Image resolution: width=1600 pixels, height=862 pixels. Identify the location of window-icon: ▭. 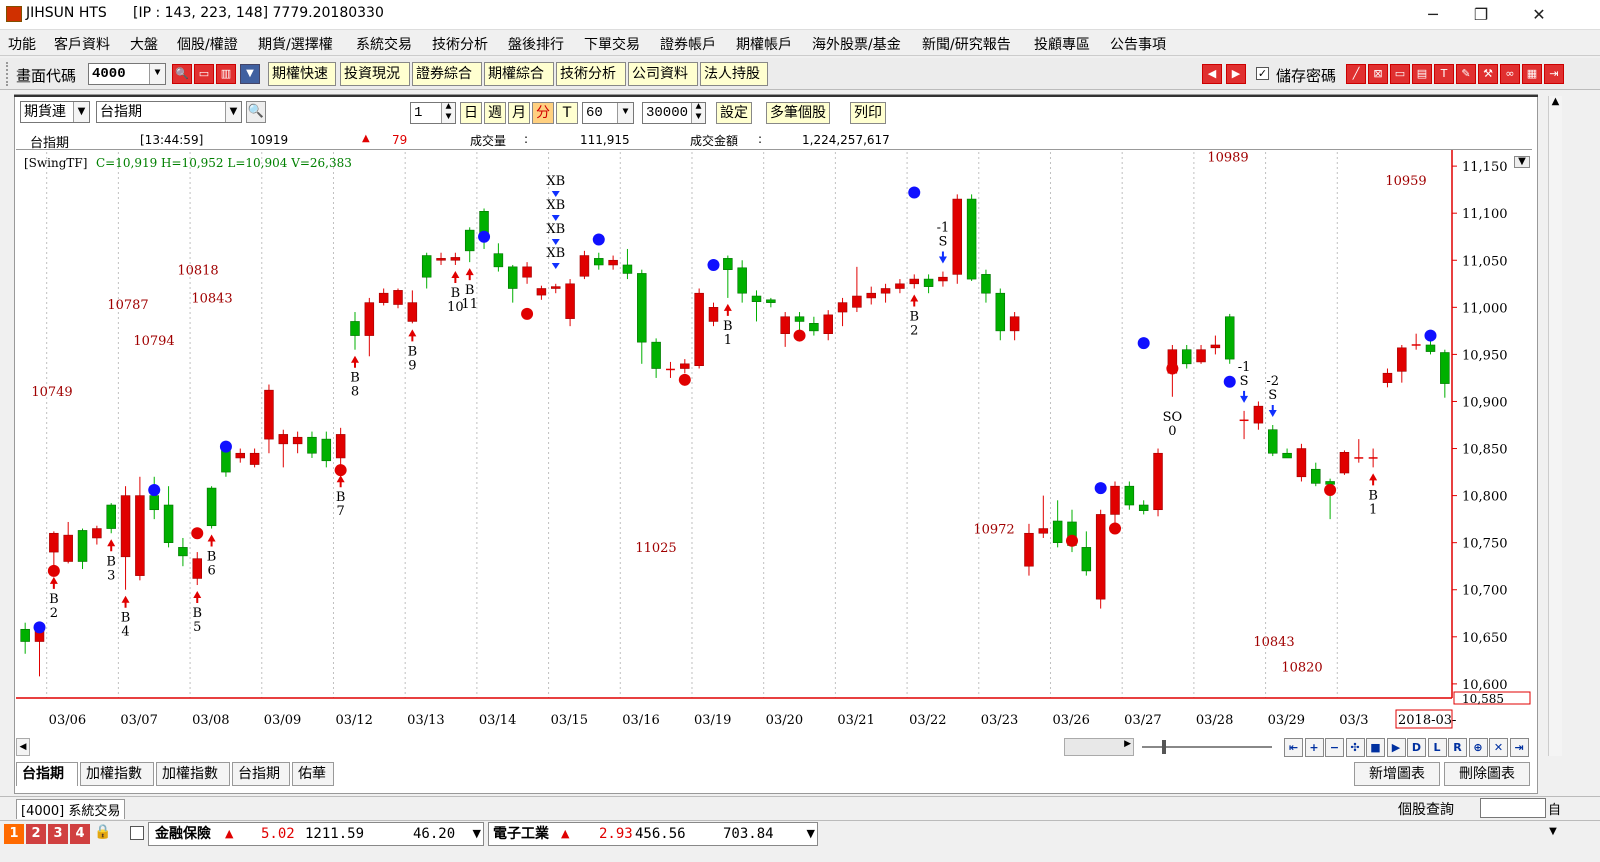
(1400, 74).